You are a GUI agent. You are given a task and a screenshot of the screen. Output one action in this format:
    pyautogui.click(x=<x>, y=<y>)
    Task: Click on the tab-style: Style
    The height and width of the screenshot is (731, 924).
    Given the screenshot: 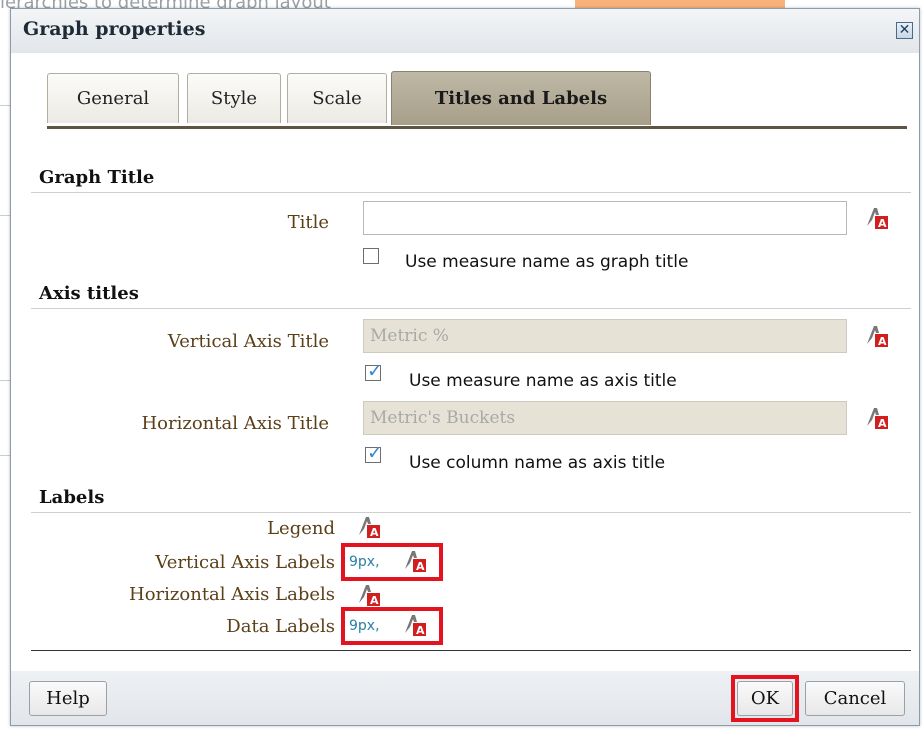 What is the action you would take?
    pyautogui.click(x=234, y=98)
    